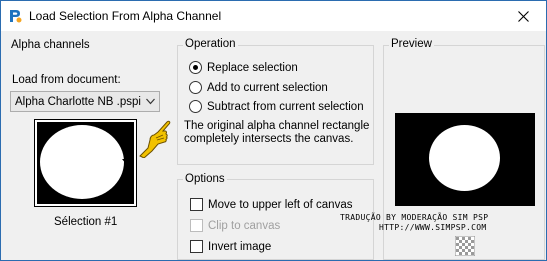  Describe the element at coordinates (195, 106) in the screenshot. I see `radio-subtract-from-selection-indicator` at that location.